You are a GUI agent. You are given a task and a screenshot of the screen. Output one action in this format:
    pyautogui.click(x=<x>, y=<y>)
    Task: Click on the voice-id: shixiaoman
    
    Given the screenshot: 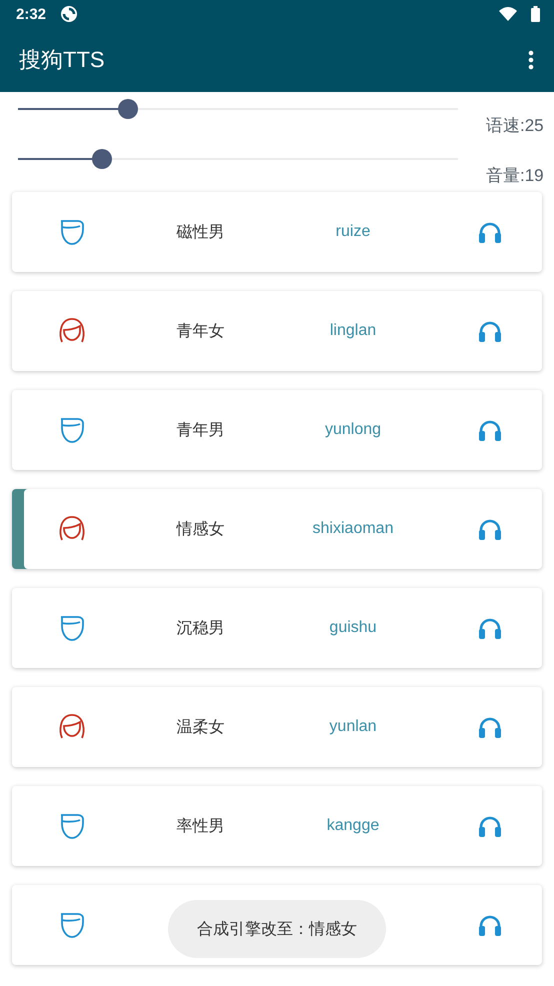 What is the action you would take?
    pyautogui.click(x=353, y=529)
    